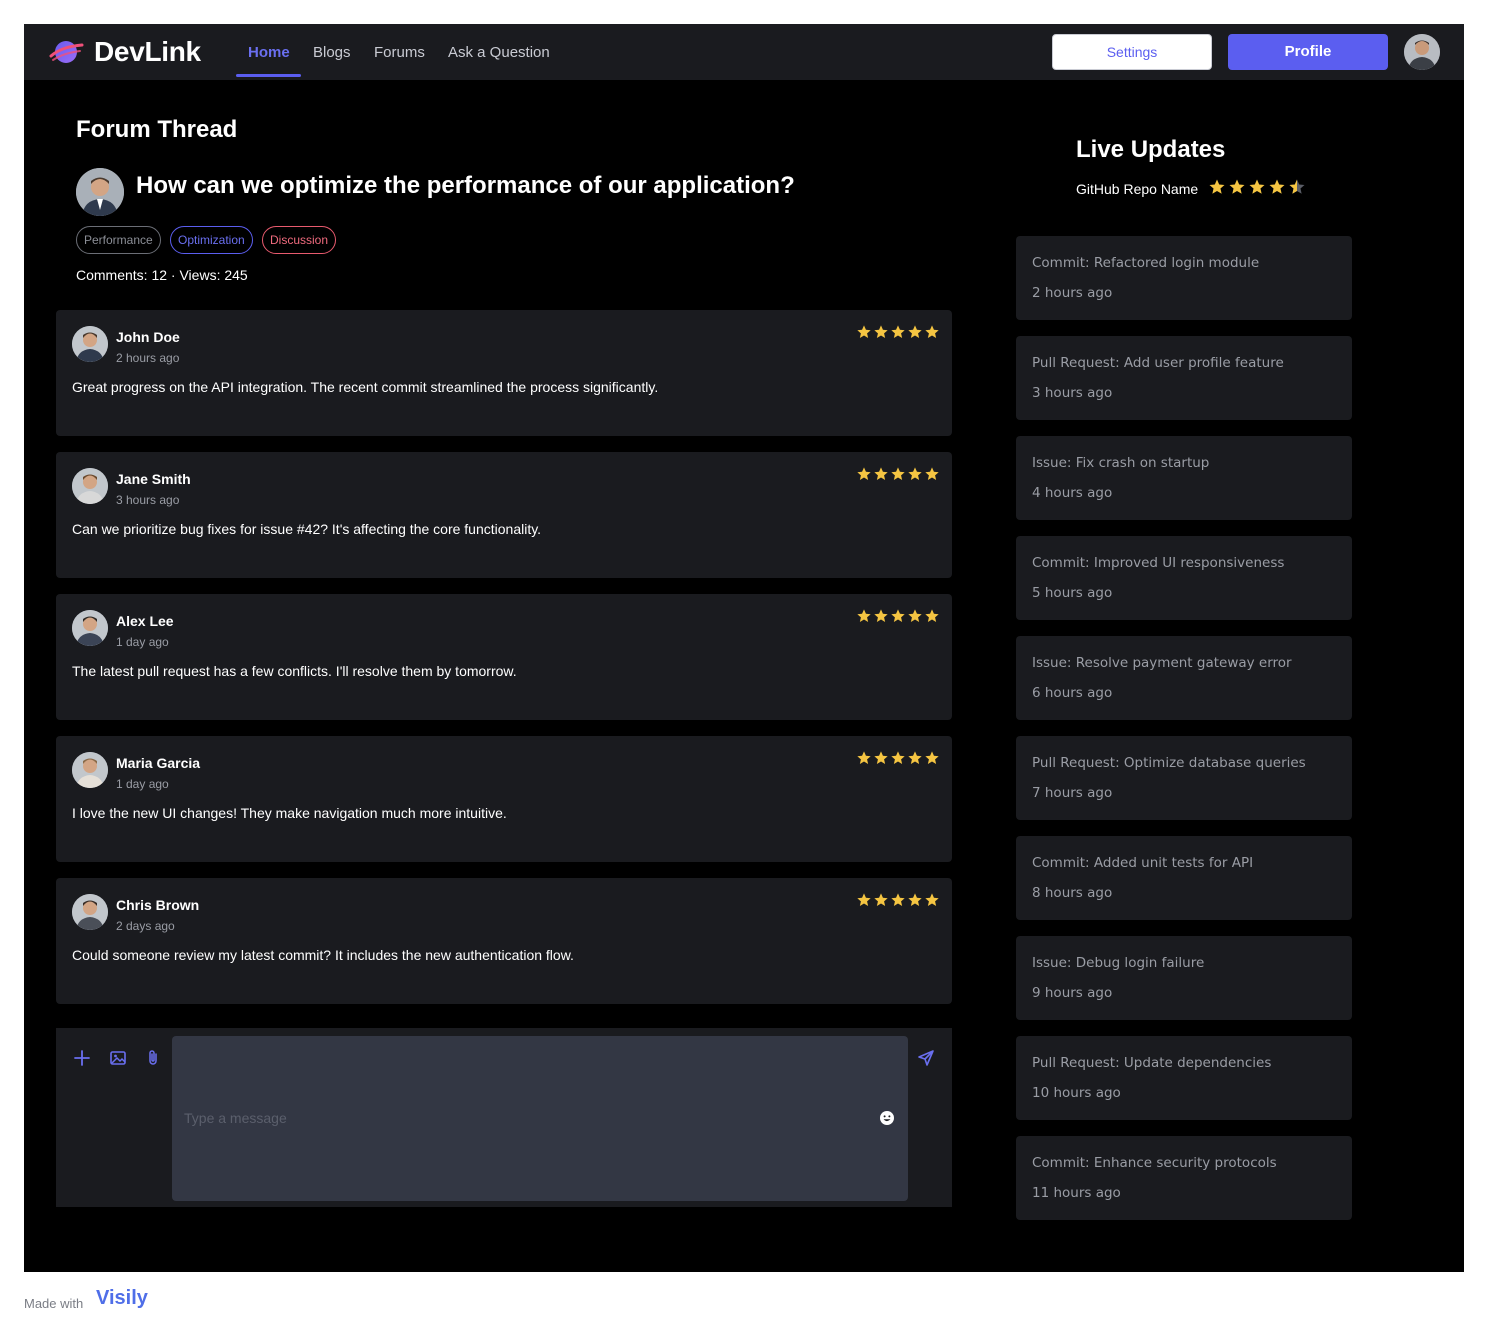 The image size is (1488, 1336). I want to click on update-timestamp: 10 hours ago, so click(1076, 1093).